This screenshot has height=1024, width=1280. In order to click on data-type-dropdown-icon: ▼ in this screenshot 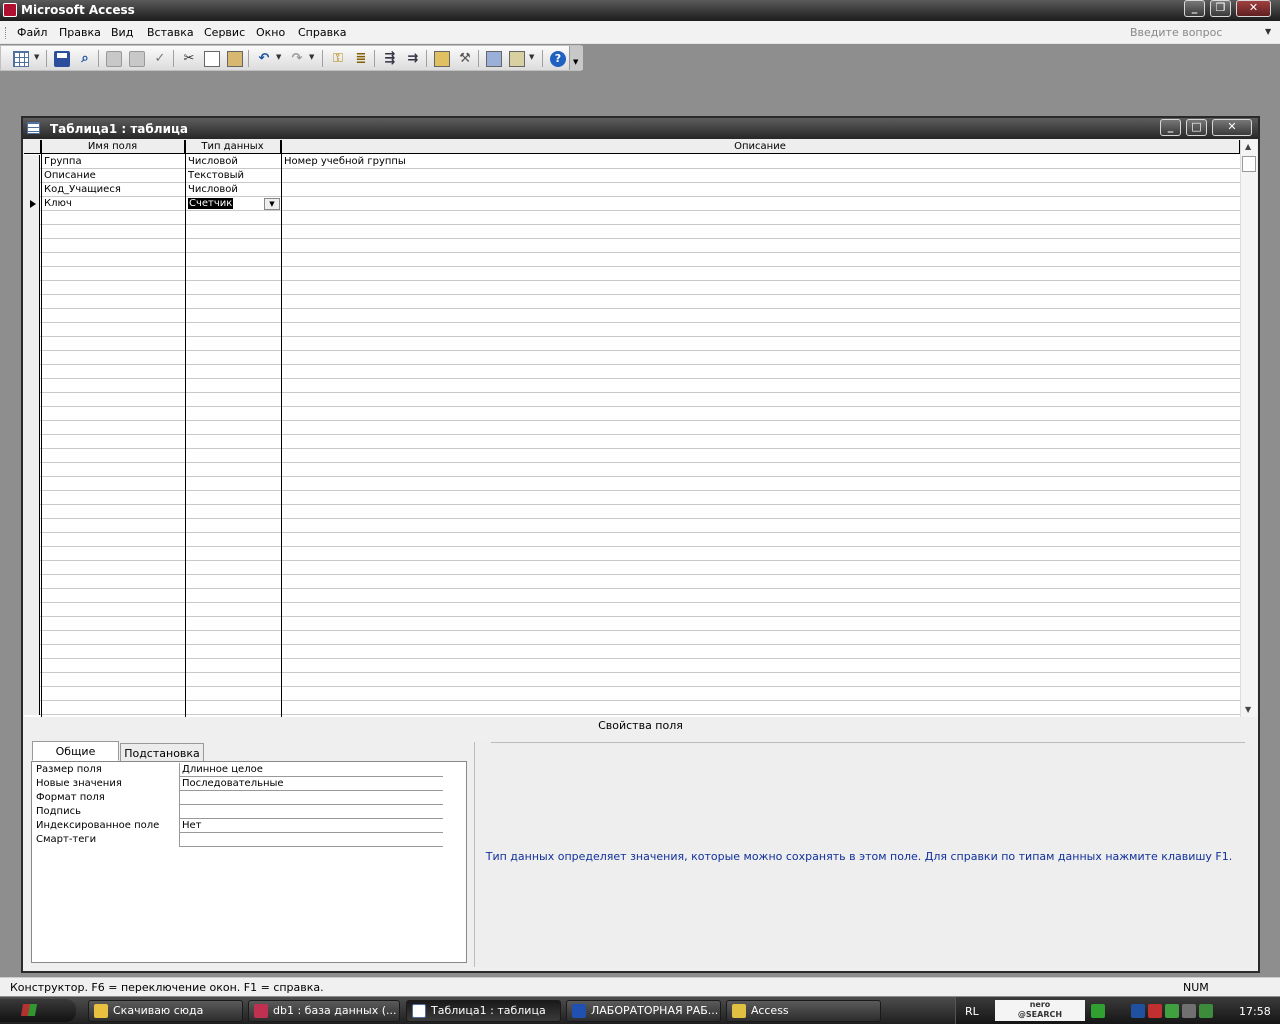, I will do `click(272, 204)`.